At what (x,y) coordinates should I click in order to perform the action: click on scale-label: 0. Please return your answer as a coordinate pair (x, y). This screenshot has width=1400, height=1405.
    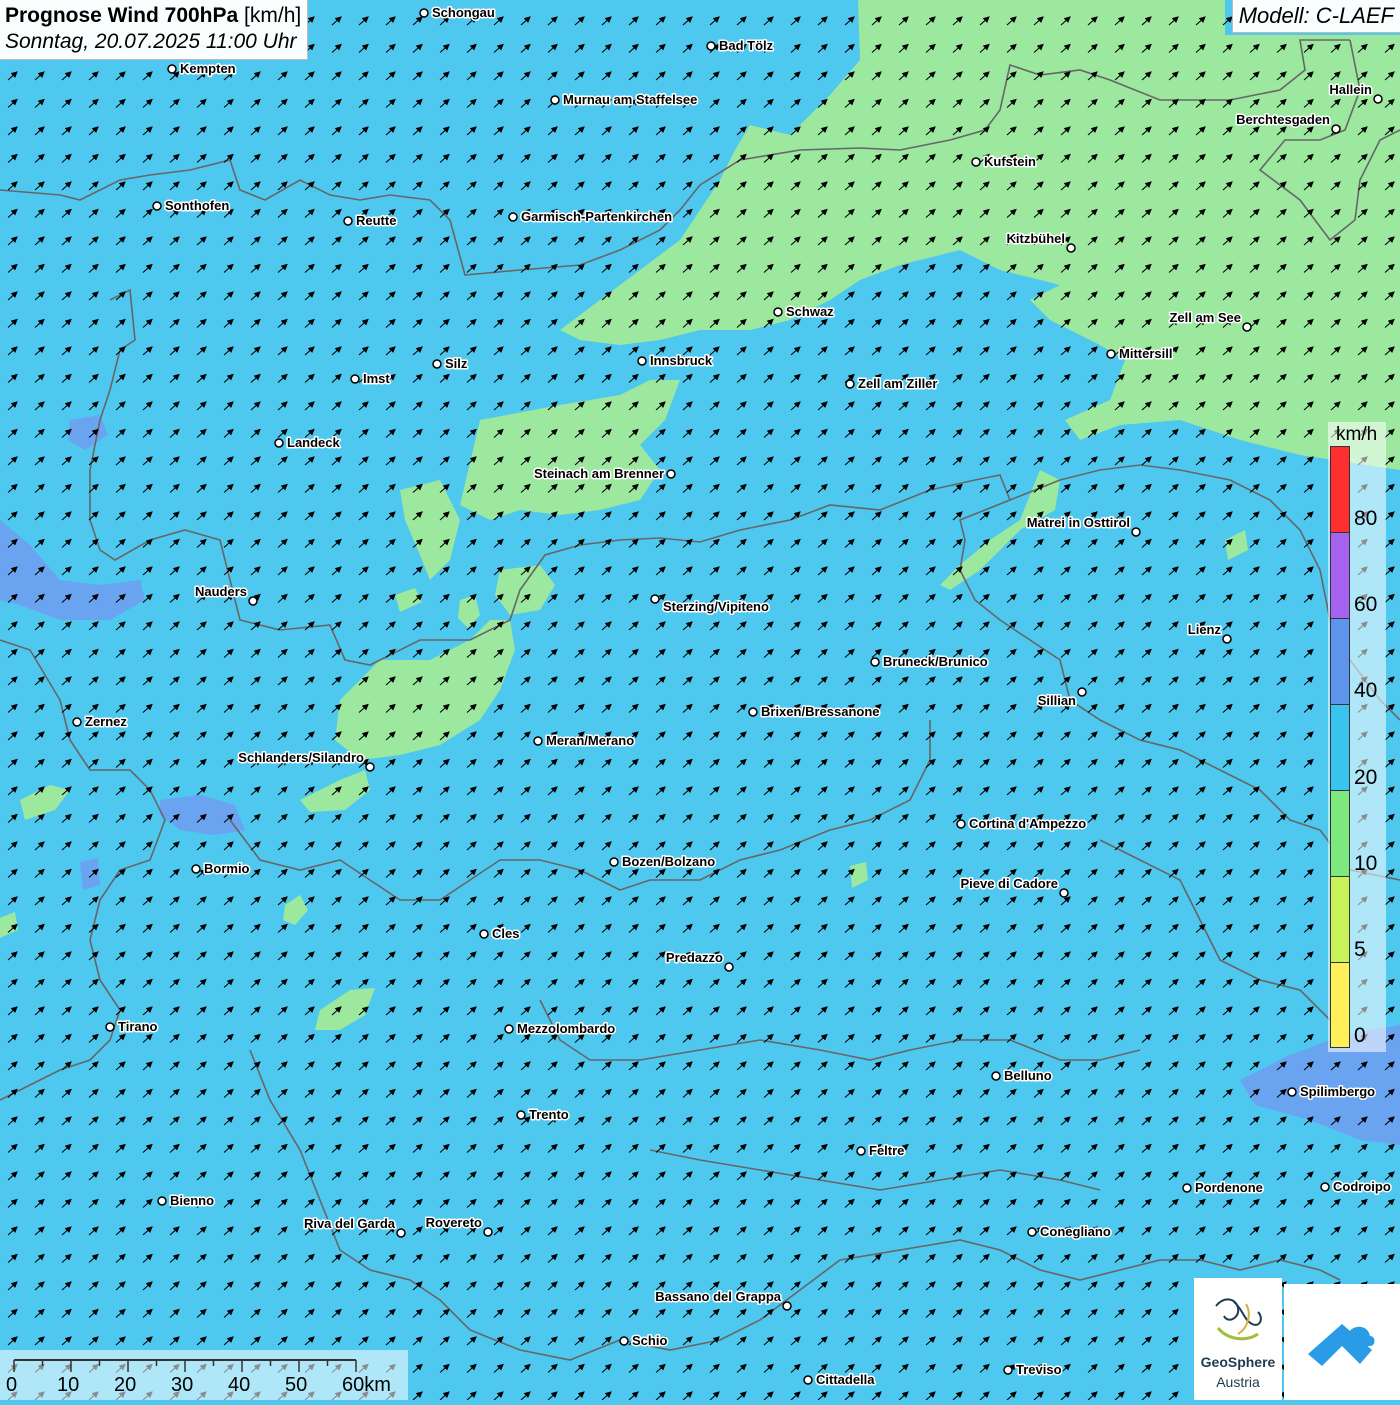
    Looking at the image, I should click on (12, 1385).